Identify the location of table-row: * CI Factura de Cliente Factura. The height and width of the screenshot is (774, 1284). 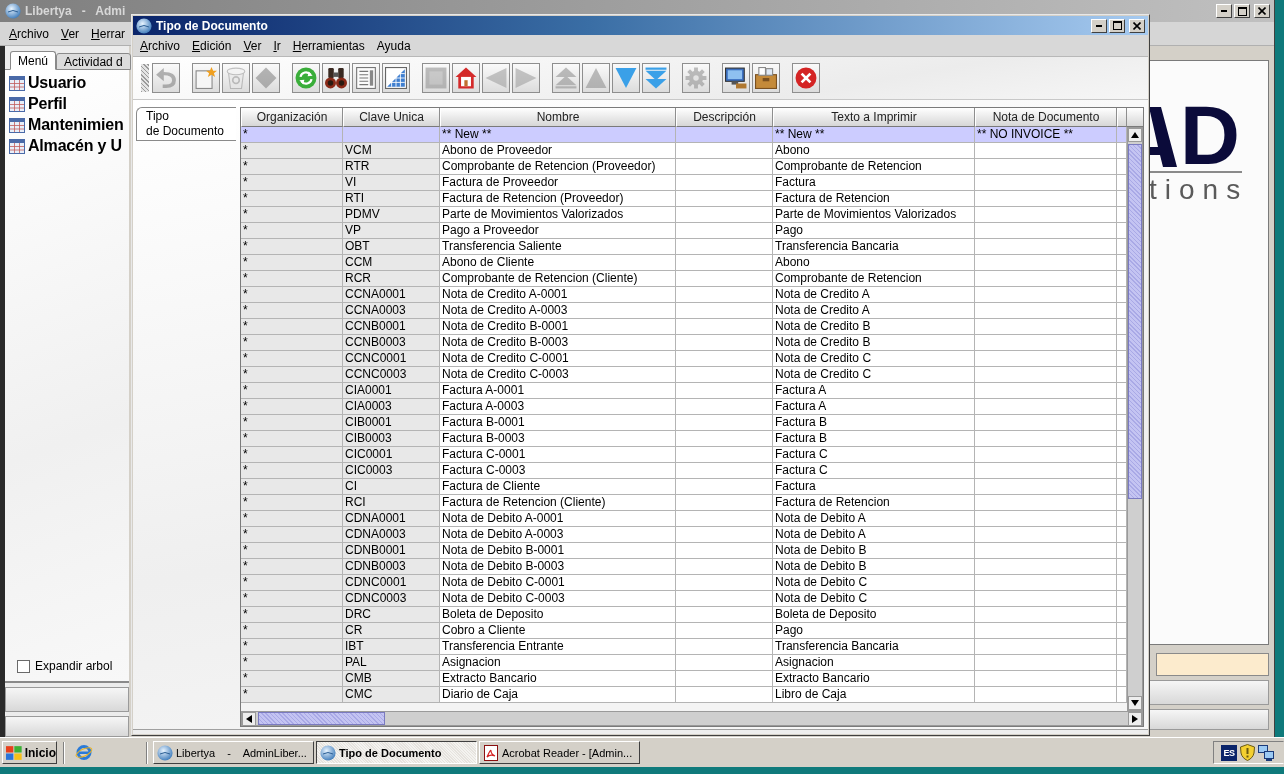
(684, 487).